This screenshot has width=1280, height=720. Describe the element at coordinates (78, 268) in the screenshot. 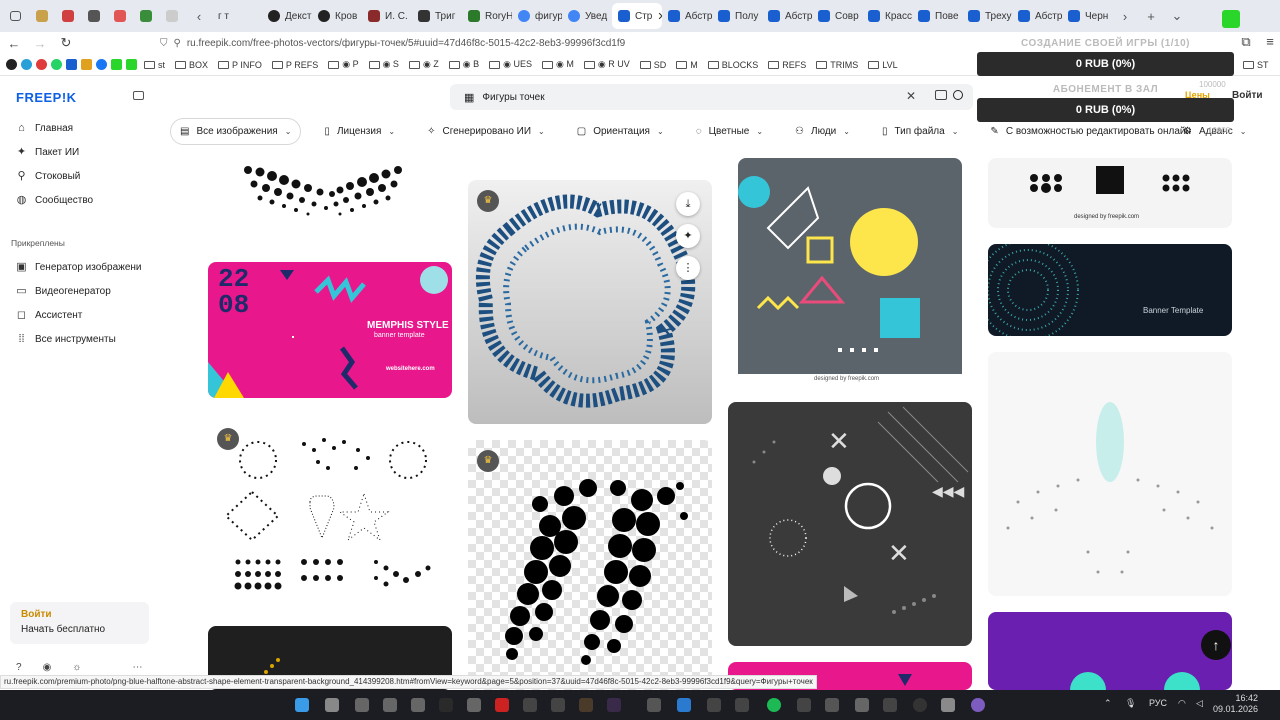

I see `tool-image-generator: ▣ Генератор изображени` at that location.